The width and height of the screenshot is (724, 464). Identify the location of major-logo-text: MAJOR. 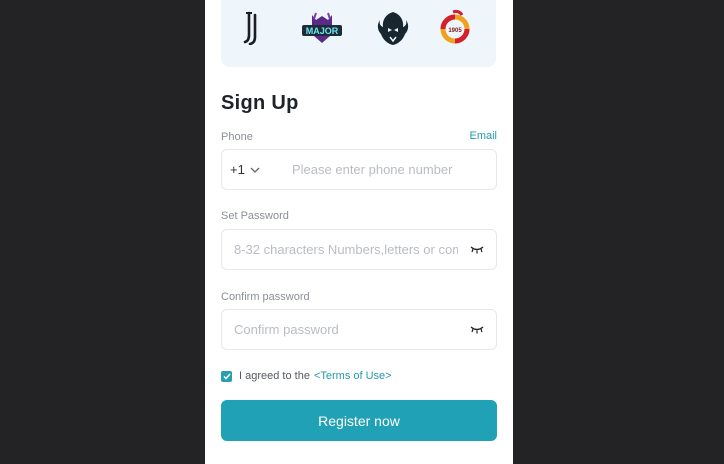
(322, 31).